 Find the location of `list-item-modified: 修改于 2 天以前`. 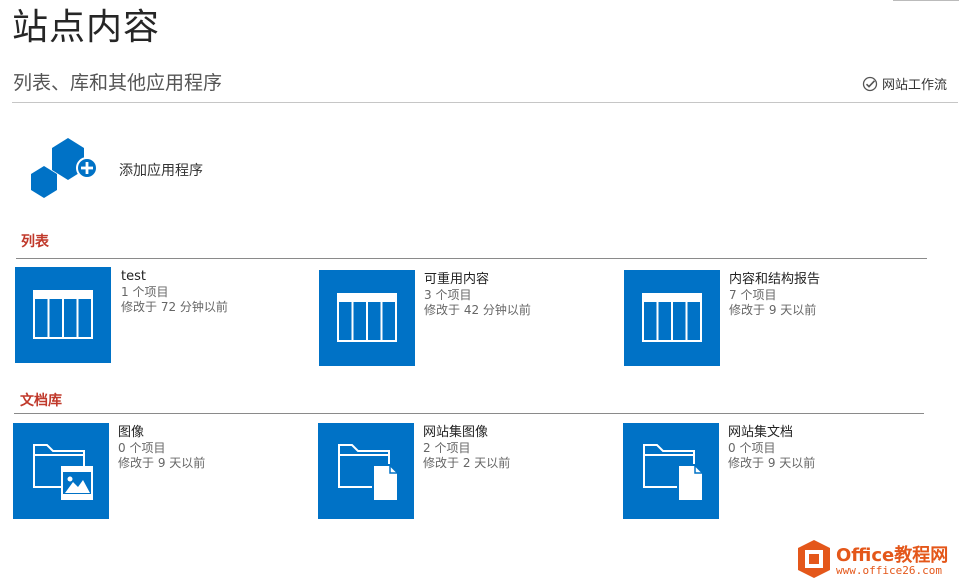

list-item-modified: 修改于 2 天以前 is located at coordinates (467, 463).